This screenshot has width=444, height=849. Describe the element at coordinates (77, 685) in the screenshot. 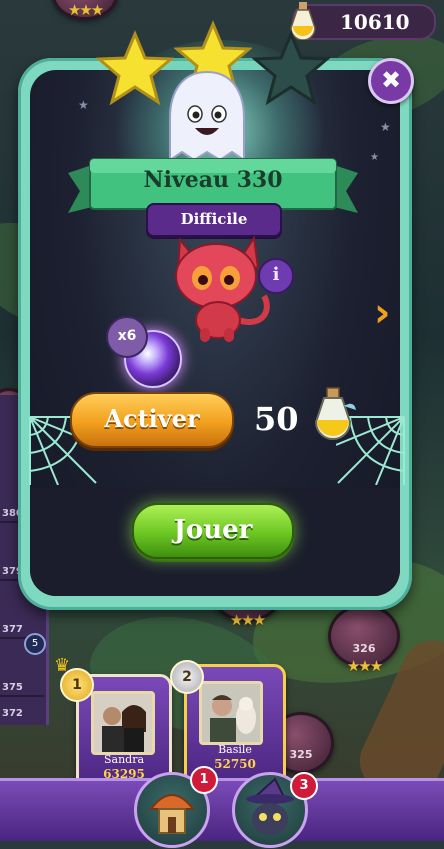

I see `friend-rank: 1` at that location.